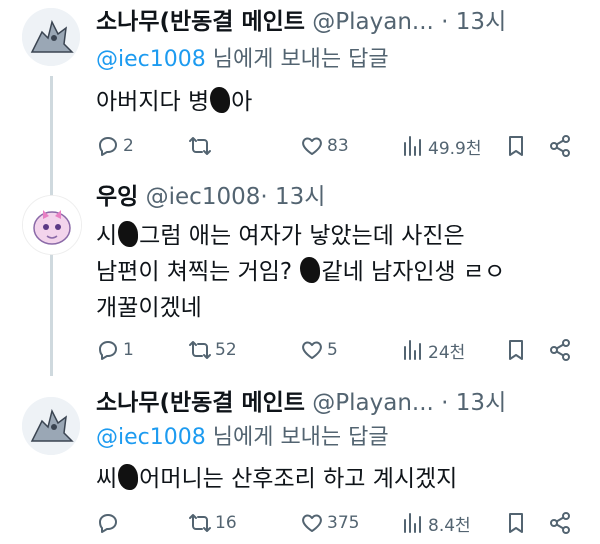 This screenshot has width=600, height=544. I want to click on views-button: 49.9천, so click(441, 146).